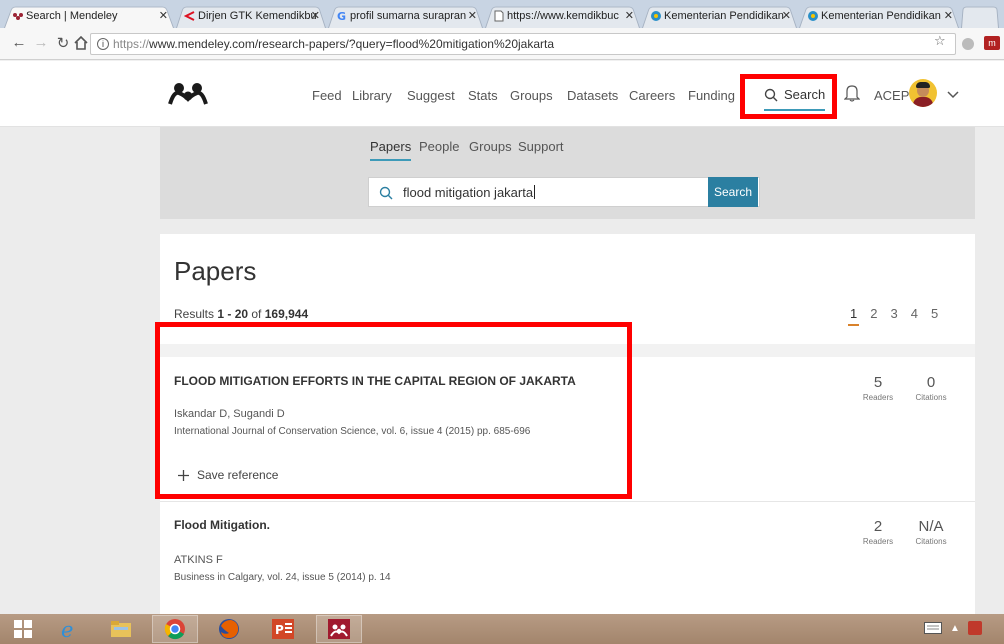 The height and width of the screenshot is (644, 1004). What do you see at coordinates (933, 628) in the screenshot?
I see `keyboard-icon` at bounding box center [933, 628].